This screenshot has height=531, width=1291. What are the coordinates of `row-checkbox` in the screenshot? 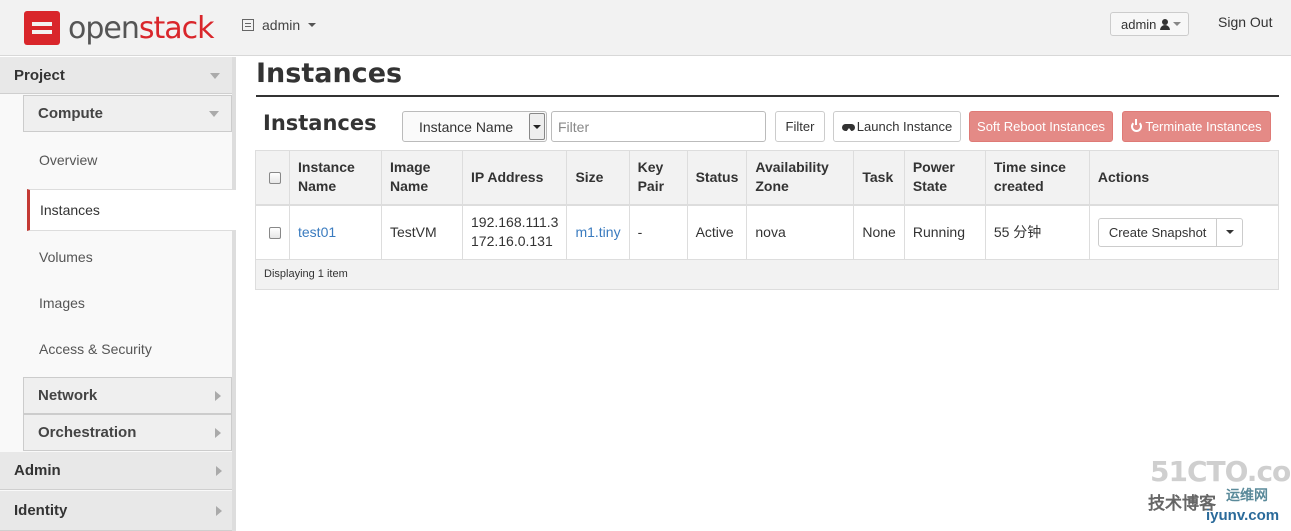 It's located at (275, 233).